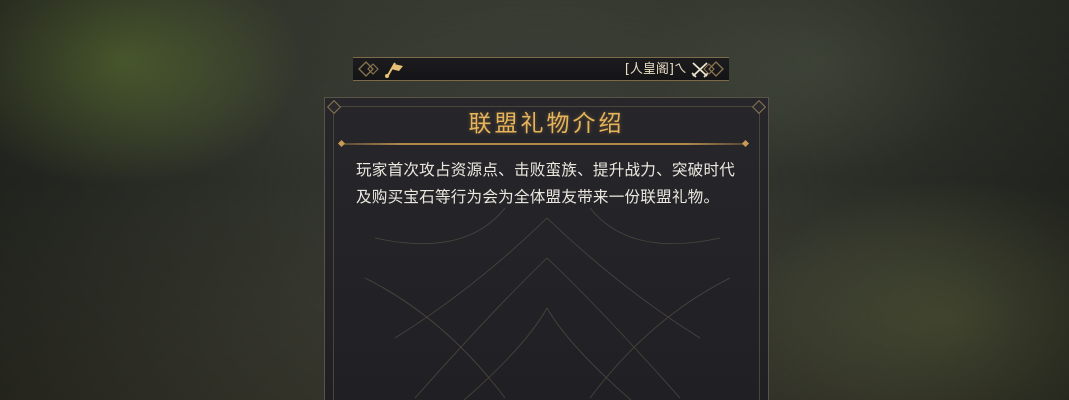  Describe the element at coordinates (546, 124) in the screenshot. I see `dialog-title: 联盟礼物介绍` at that location.